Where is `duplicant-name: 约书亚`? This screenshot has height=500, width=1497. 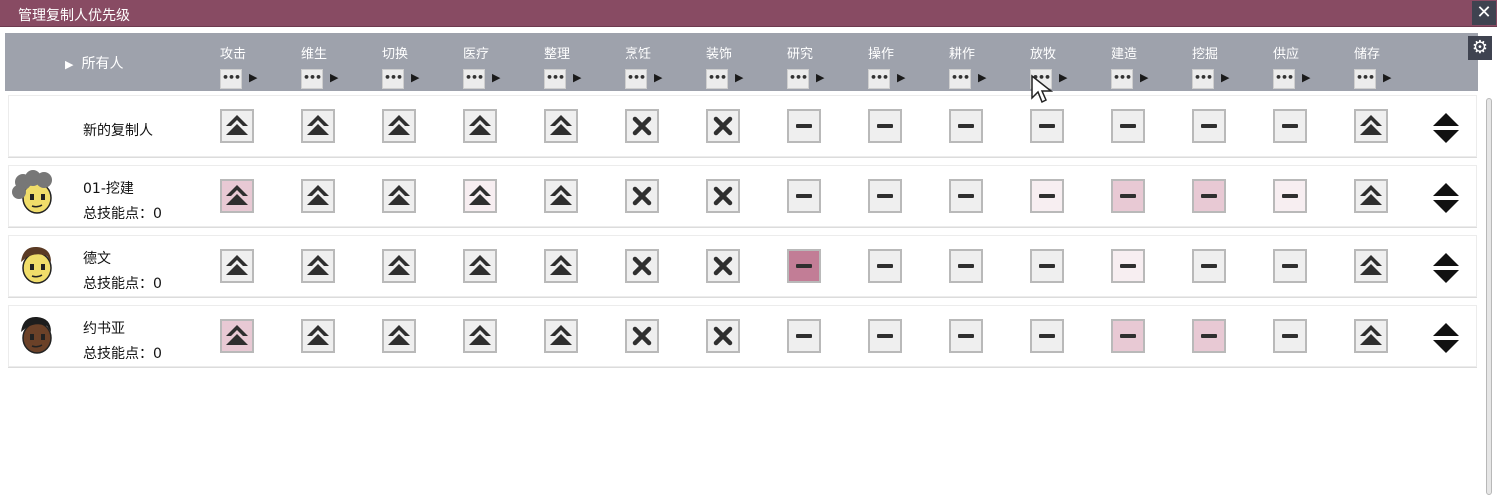 duplicant-name: 约书亚 is located at coordinates (104, 328).